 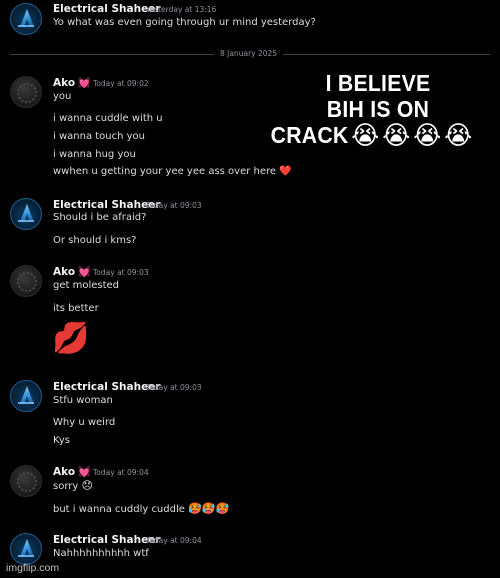 I want to click on message-text-with-emoji: sorry 😞, so click(x=73, y=486).